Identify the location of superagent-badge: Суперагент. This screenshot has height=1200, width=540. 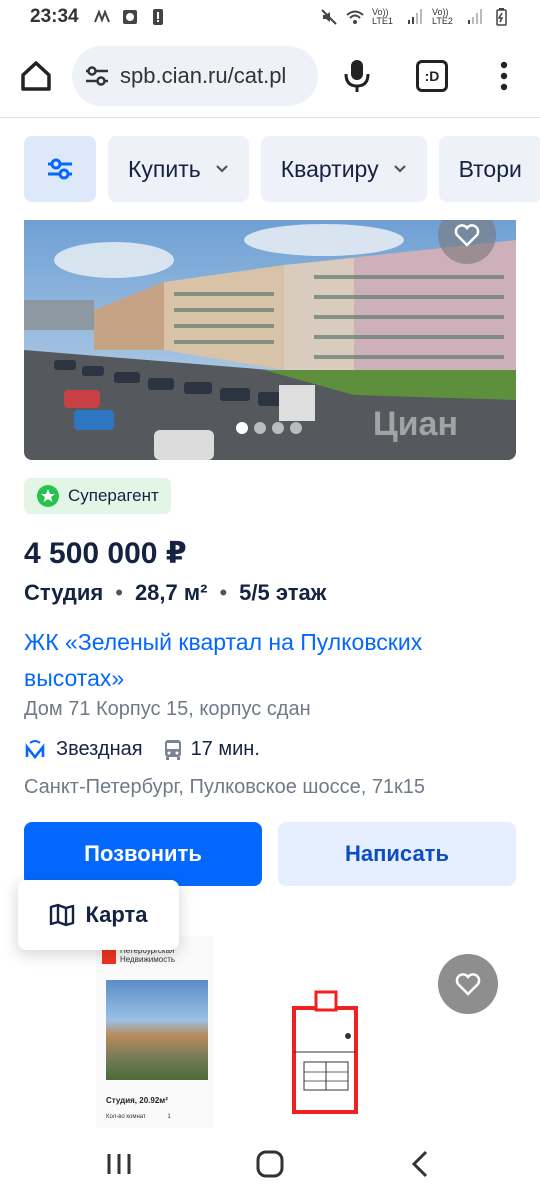
(97, 496).